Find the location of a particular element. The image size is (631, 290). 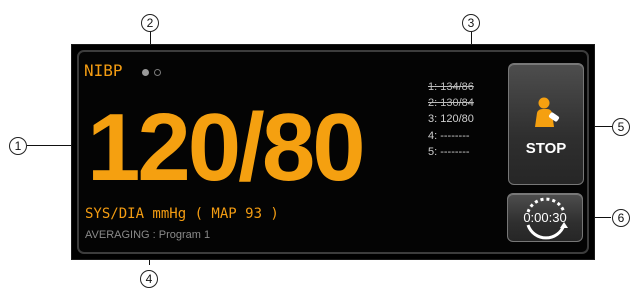

page-dot-active is located at coordinates (145, 72).